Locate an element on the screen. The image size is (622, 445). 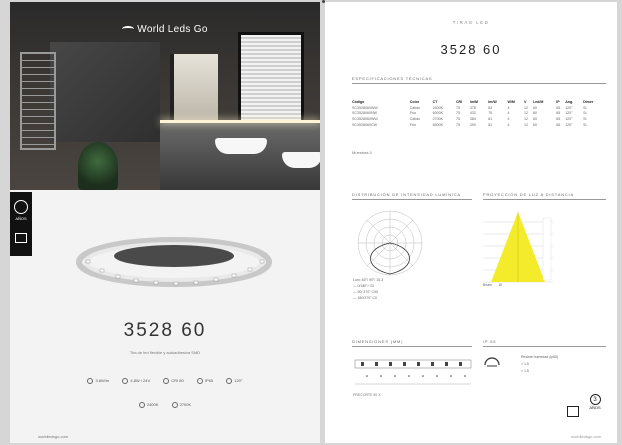
plant is located at coordinates (98, 166).